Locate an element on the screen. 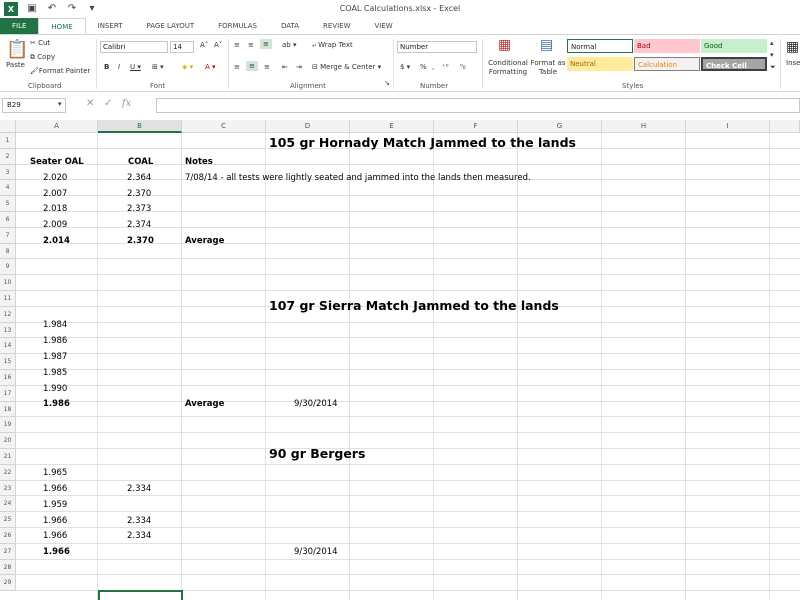  col-header-a: A is located at coordinates (57, 126).